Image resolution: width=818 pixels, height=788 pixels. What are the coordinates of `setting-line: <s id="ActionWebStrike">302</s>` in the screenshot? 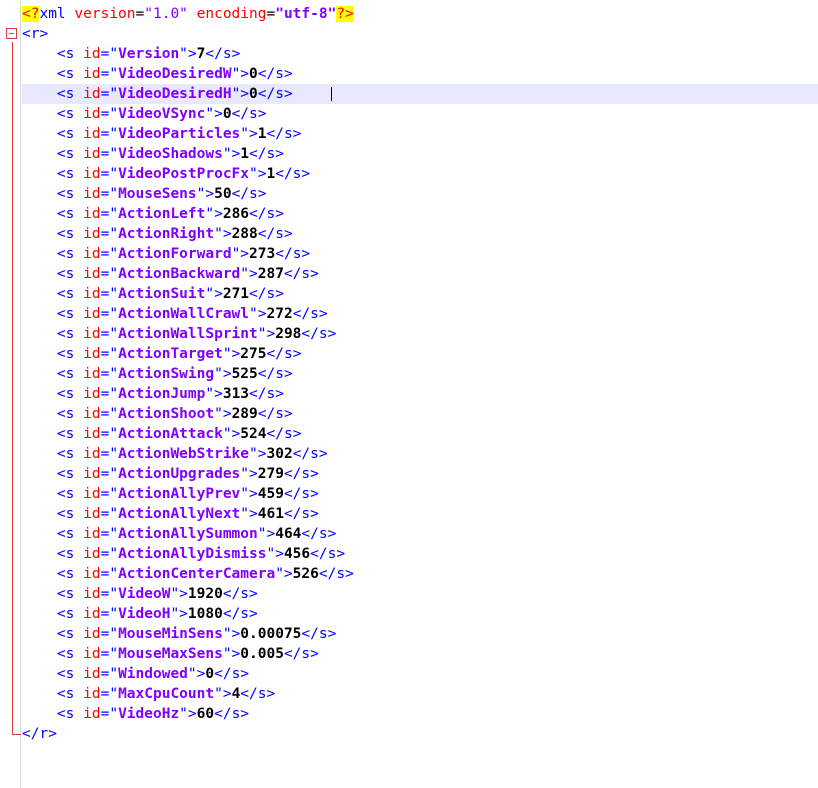 It's located at (420, 454).